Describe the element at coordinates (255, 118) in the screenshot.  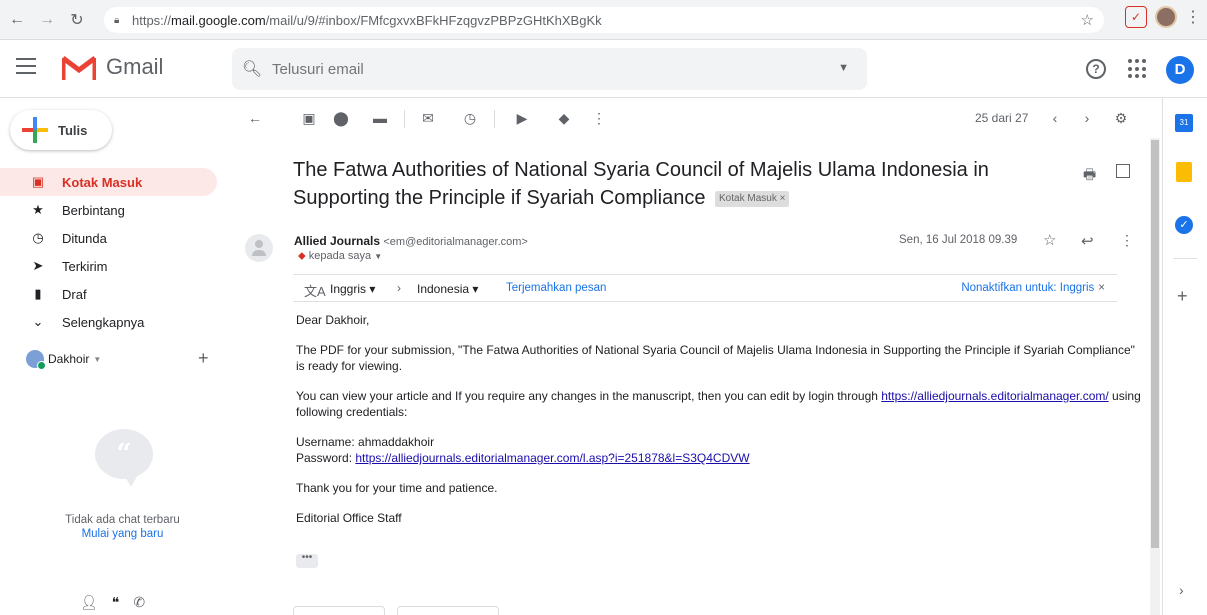
I see `back-to-inbox-icon: ←` at that location.